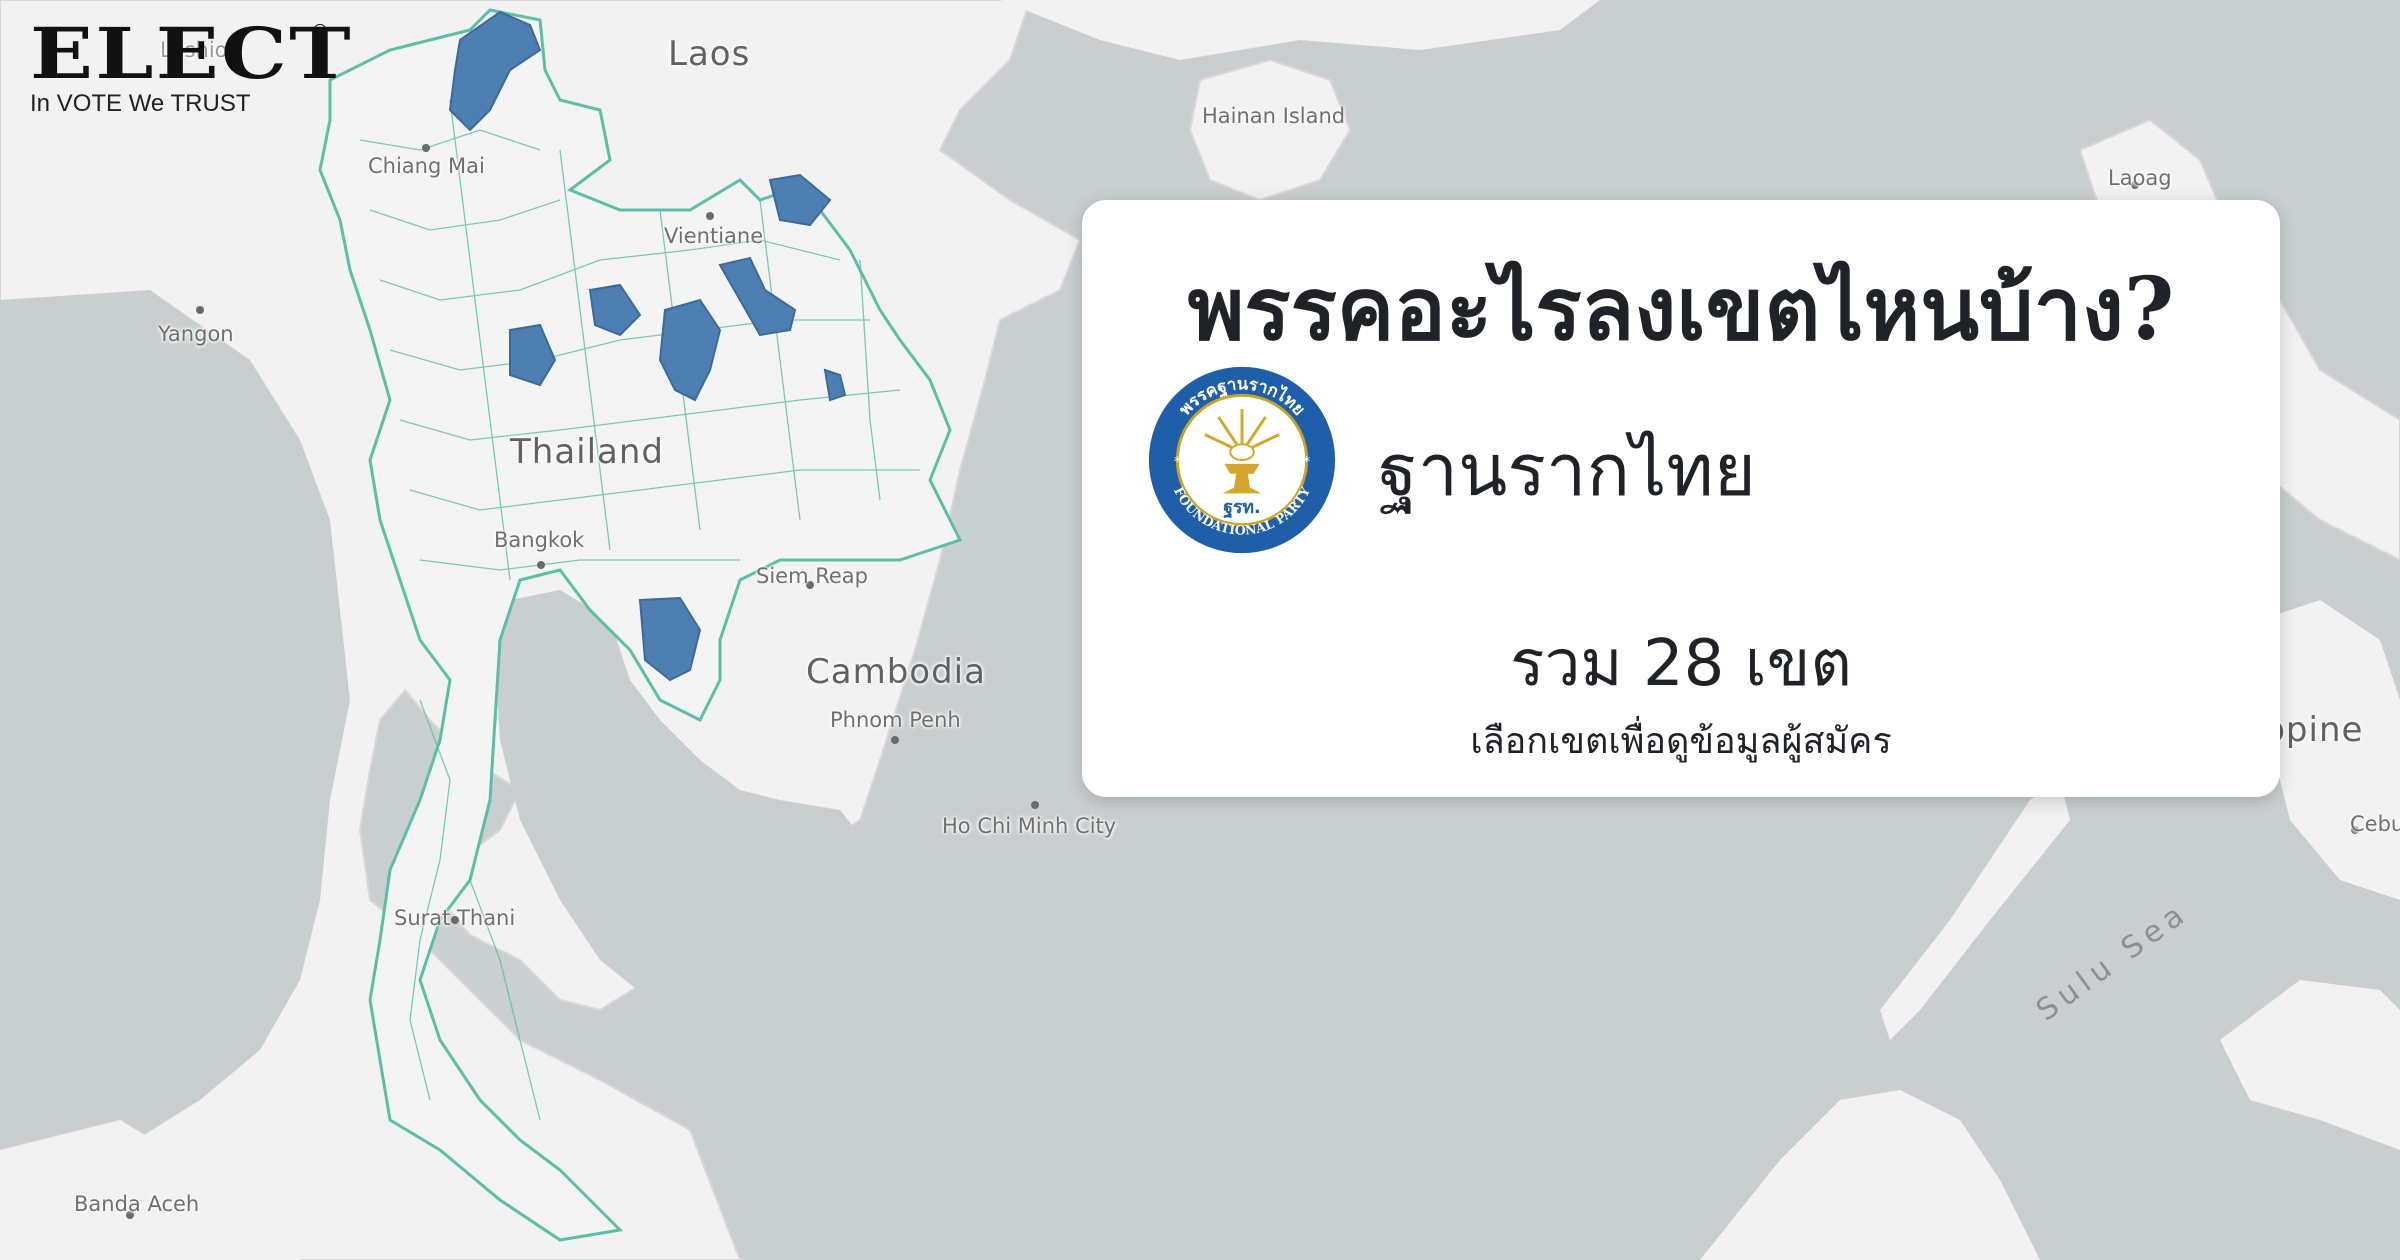 Image resolution: width=2400 pixels, height=1260 pixels. Describe the element at coordinates (1681, 309) in the screenshot. I see `card-title: พรรคอะไรลงเขตไหนบ้าง?` at that location.